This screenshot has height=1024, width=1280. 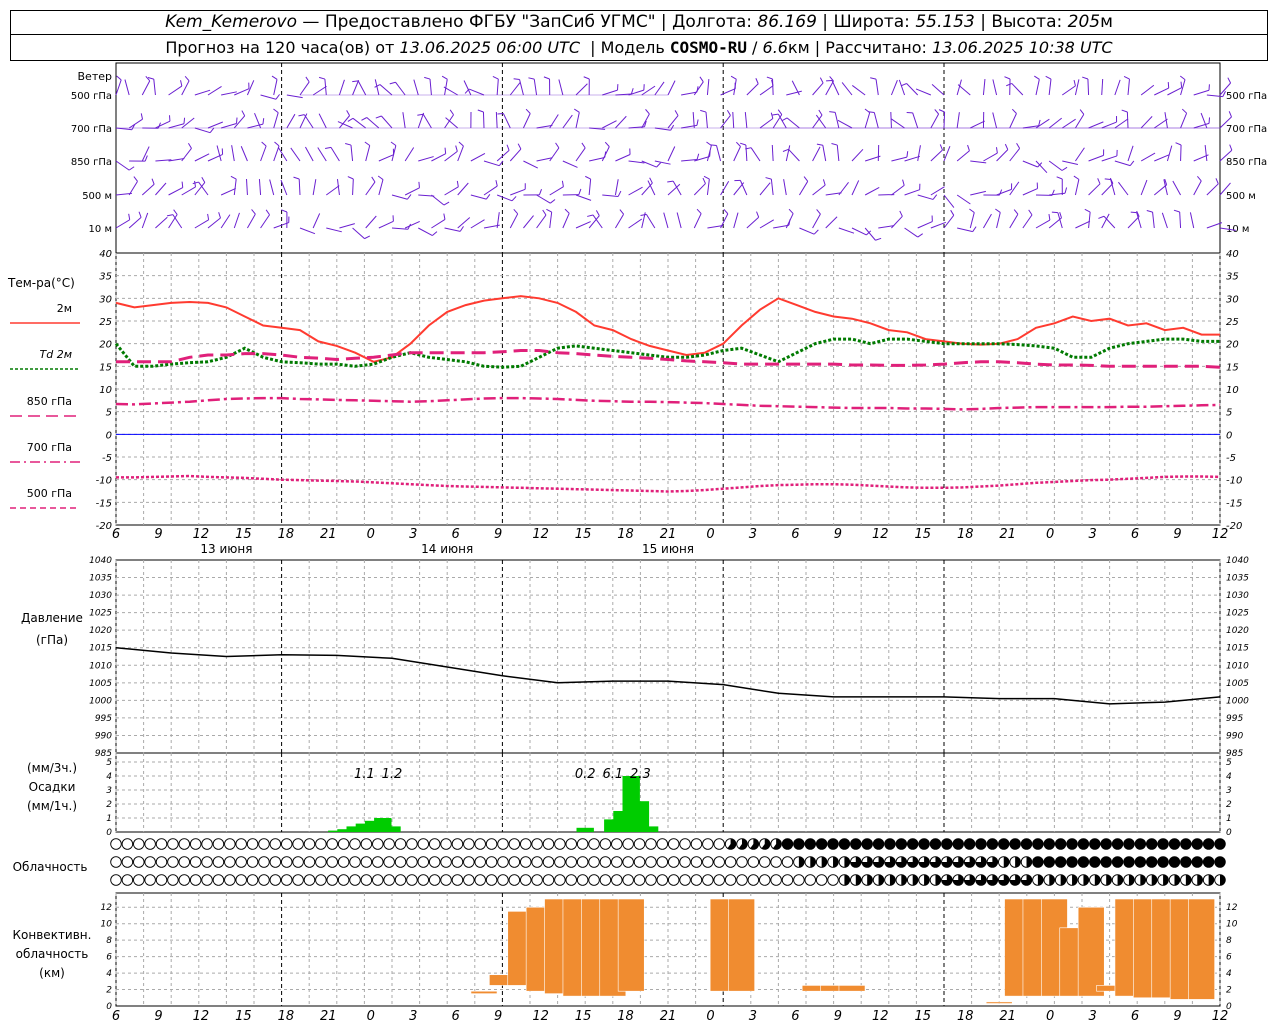 I want to click on conv-tick-right: 12, so click(x=1232, y=908).